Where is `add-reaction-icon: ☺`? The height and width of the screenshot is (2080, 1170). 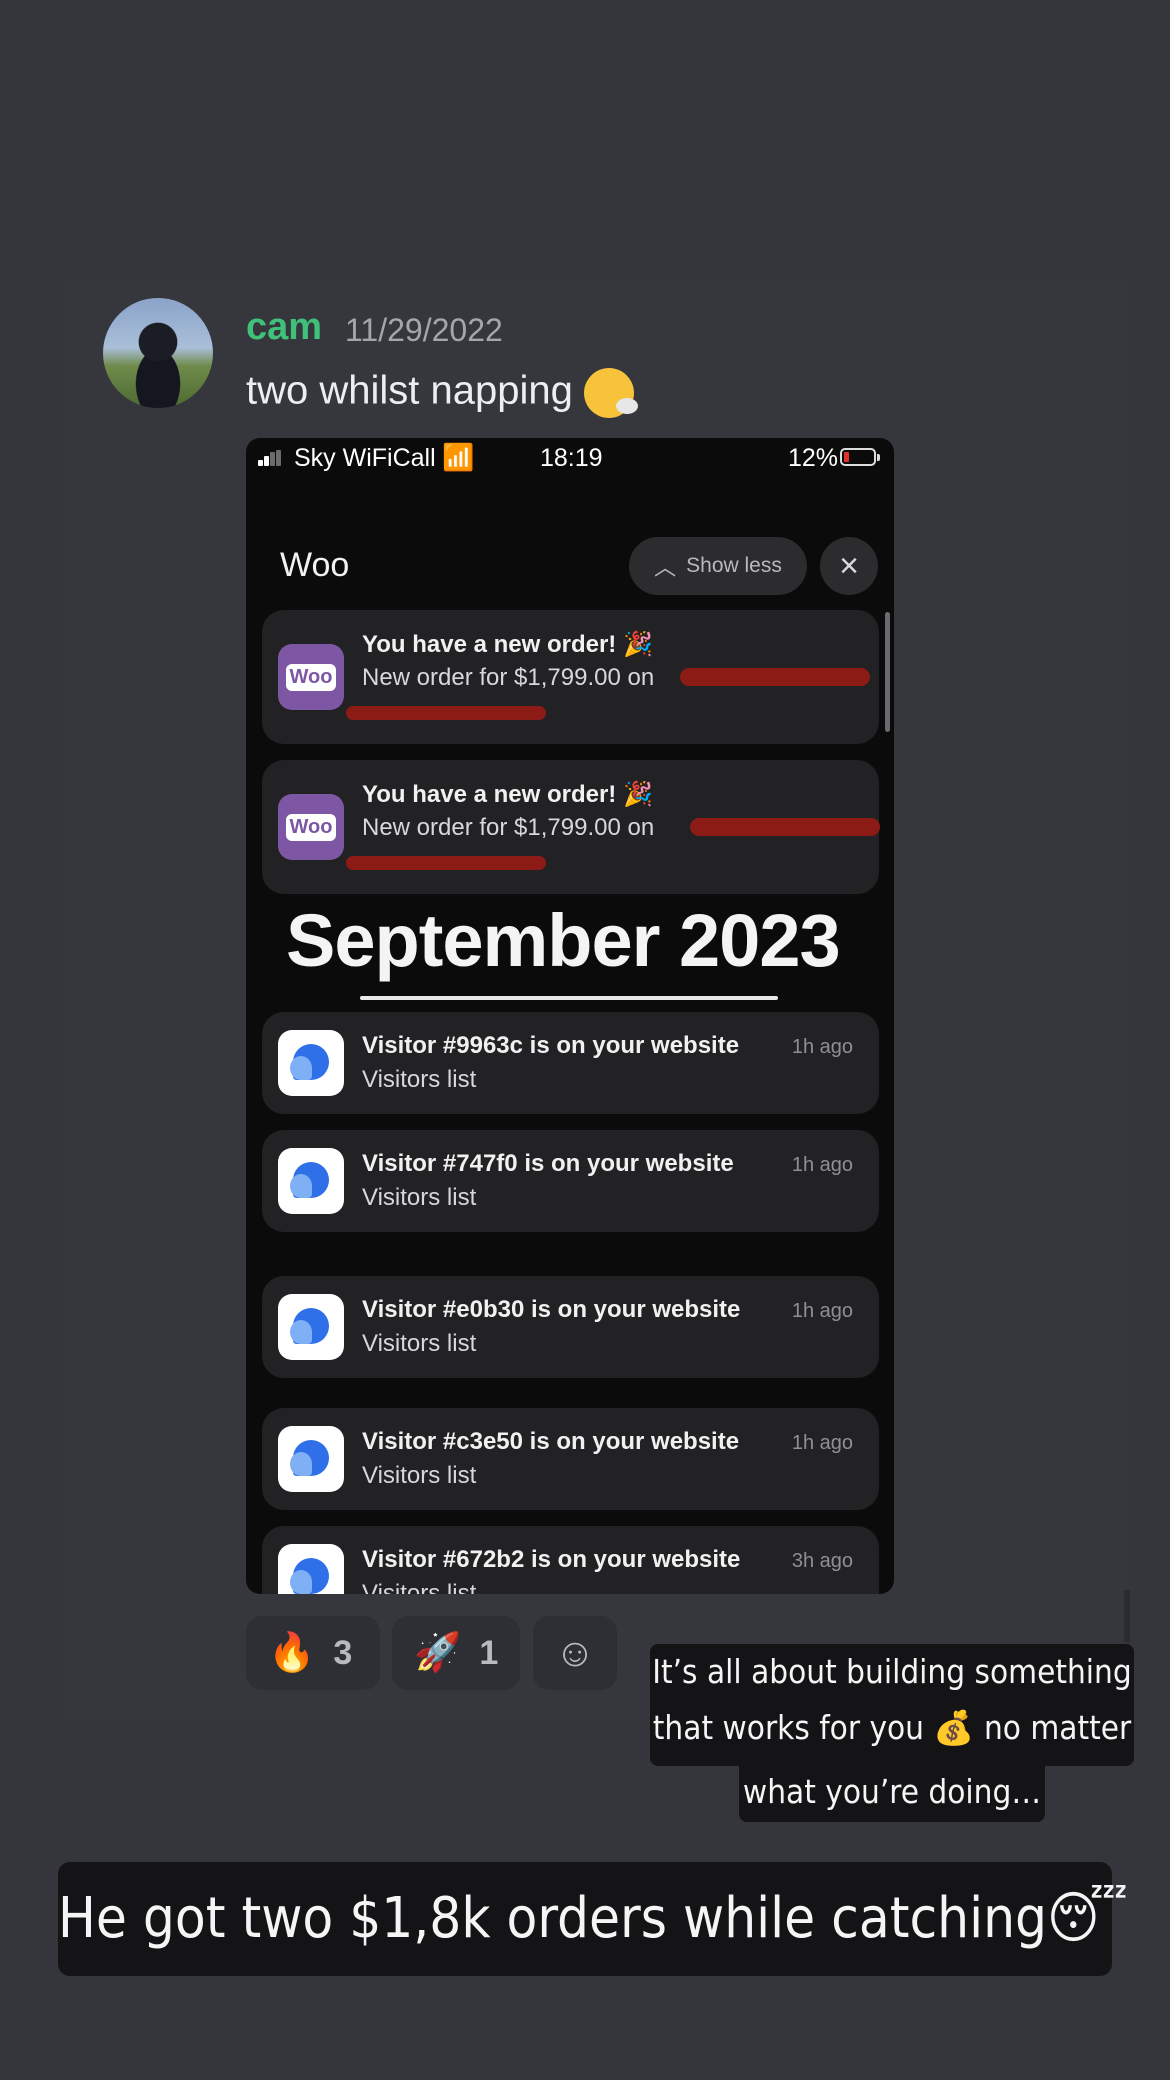 add-reaction-icon: ☺ is located at coordinates (575, 1653).